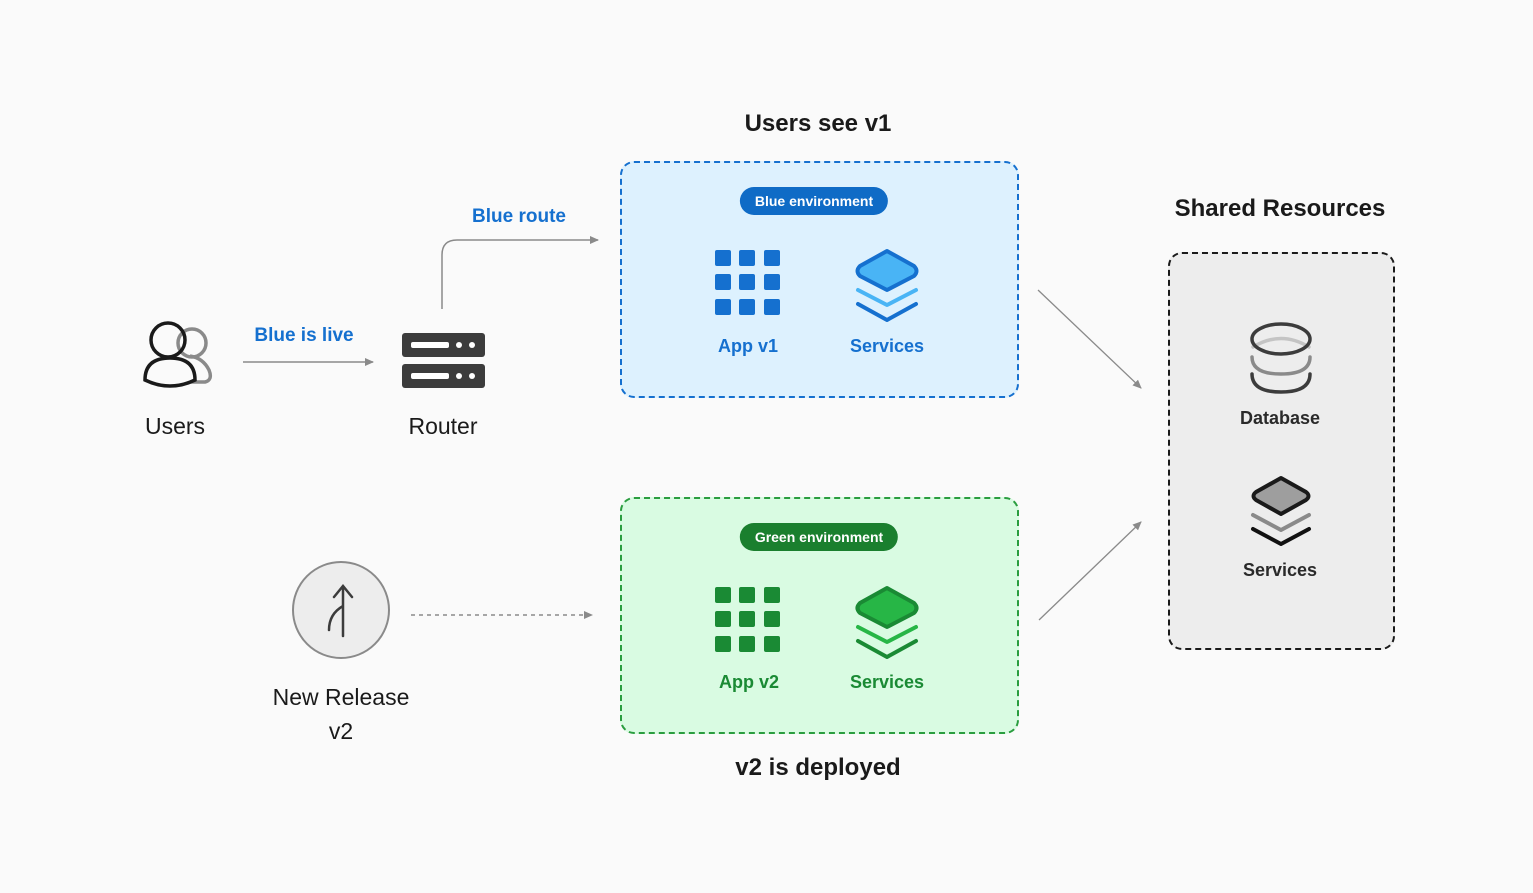  What do you see at coordinates (341, 731) in the screenshot?
I see `release-version-label: v2` at bounding box center [341, 731].